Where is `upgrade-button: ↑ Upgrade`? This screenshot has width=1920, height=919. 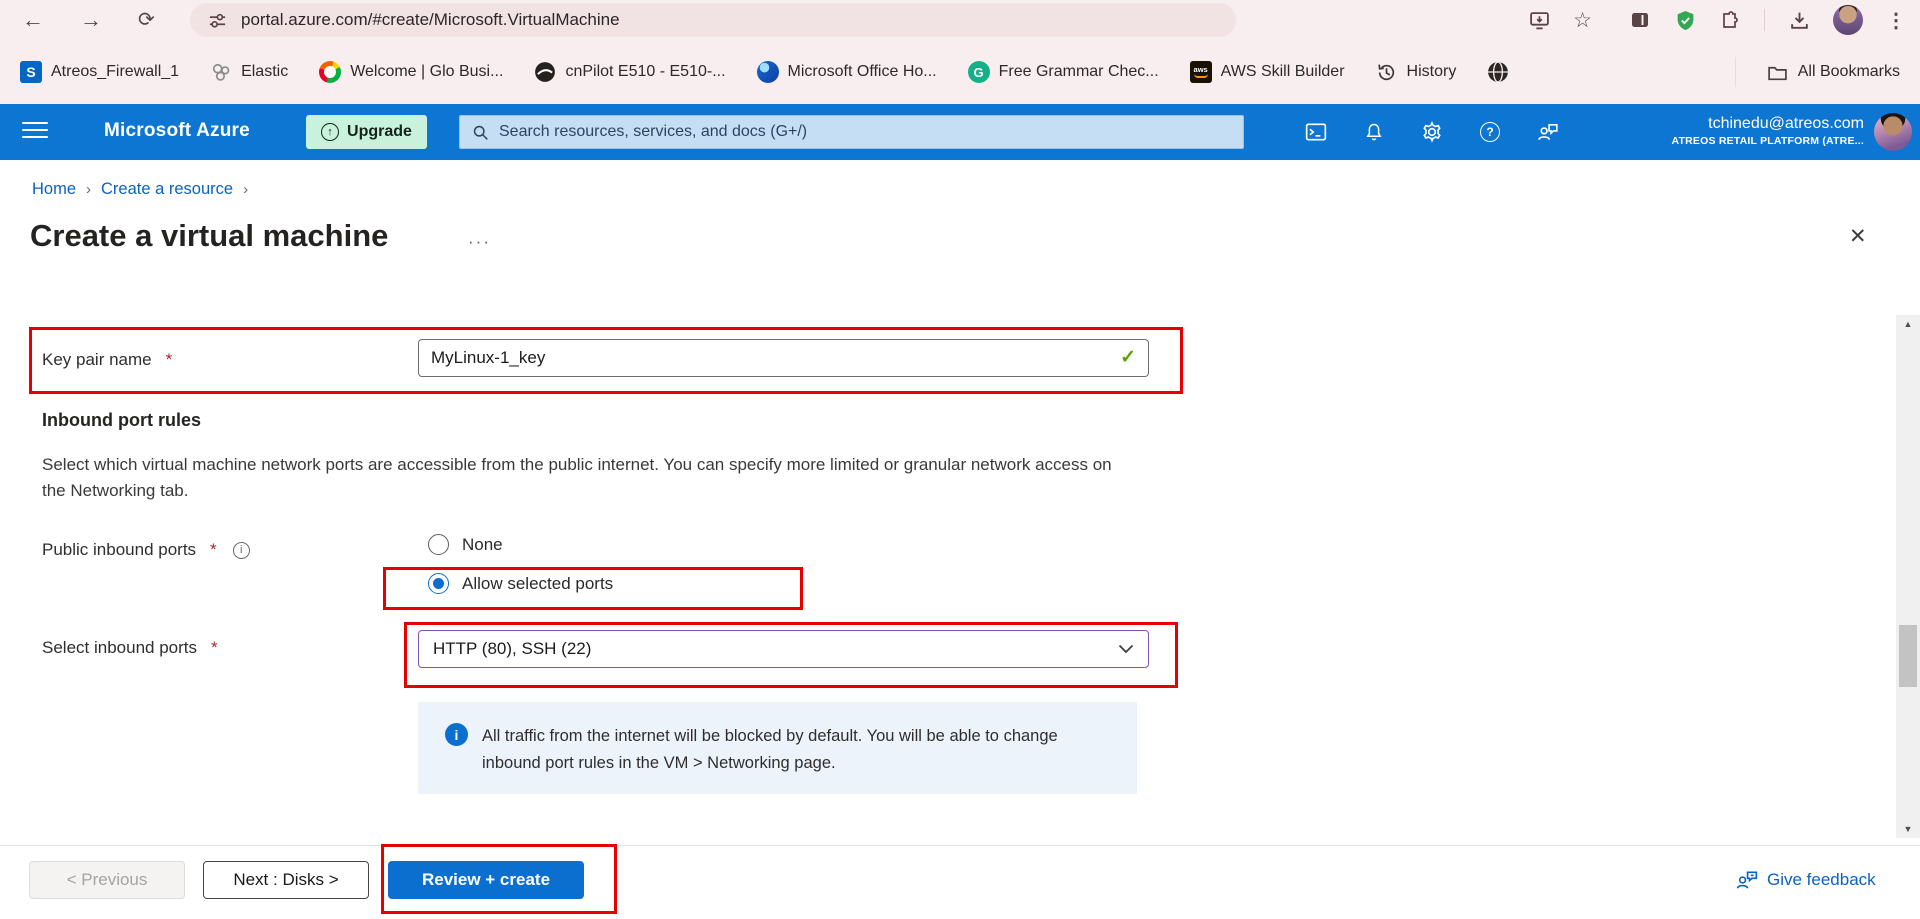
upgrade-button: ↑ Upgrade is located at coordinates (366, 132).